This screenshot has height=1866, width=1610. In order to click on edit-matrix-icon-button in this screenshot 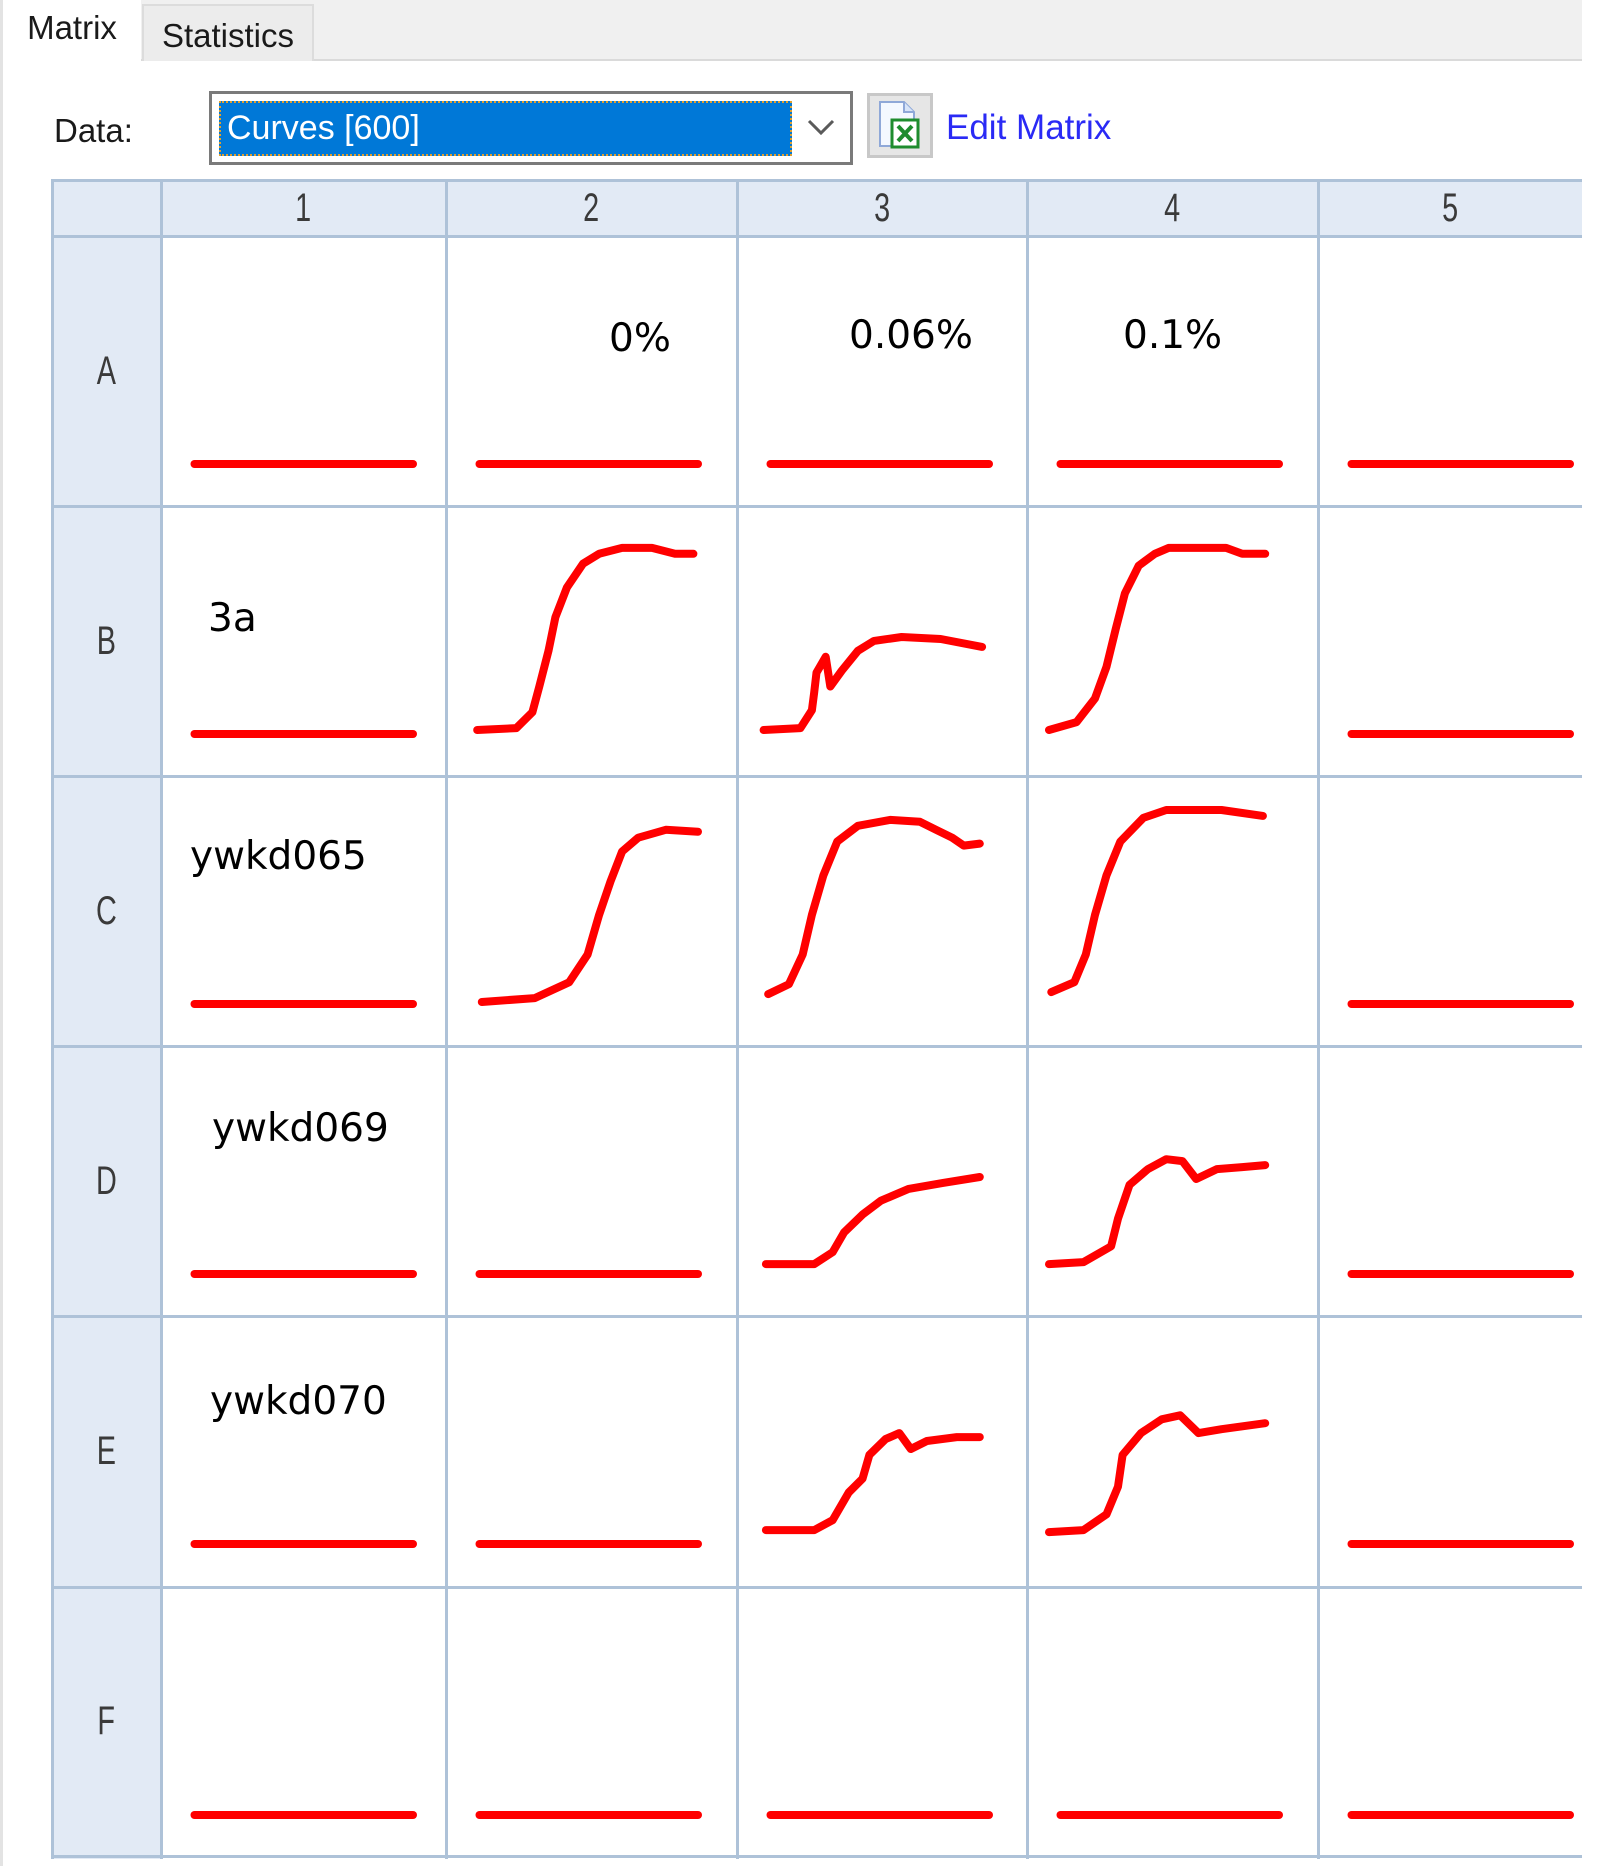, I will do `click(900, 125)`.